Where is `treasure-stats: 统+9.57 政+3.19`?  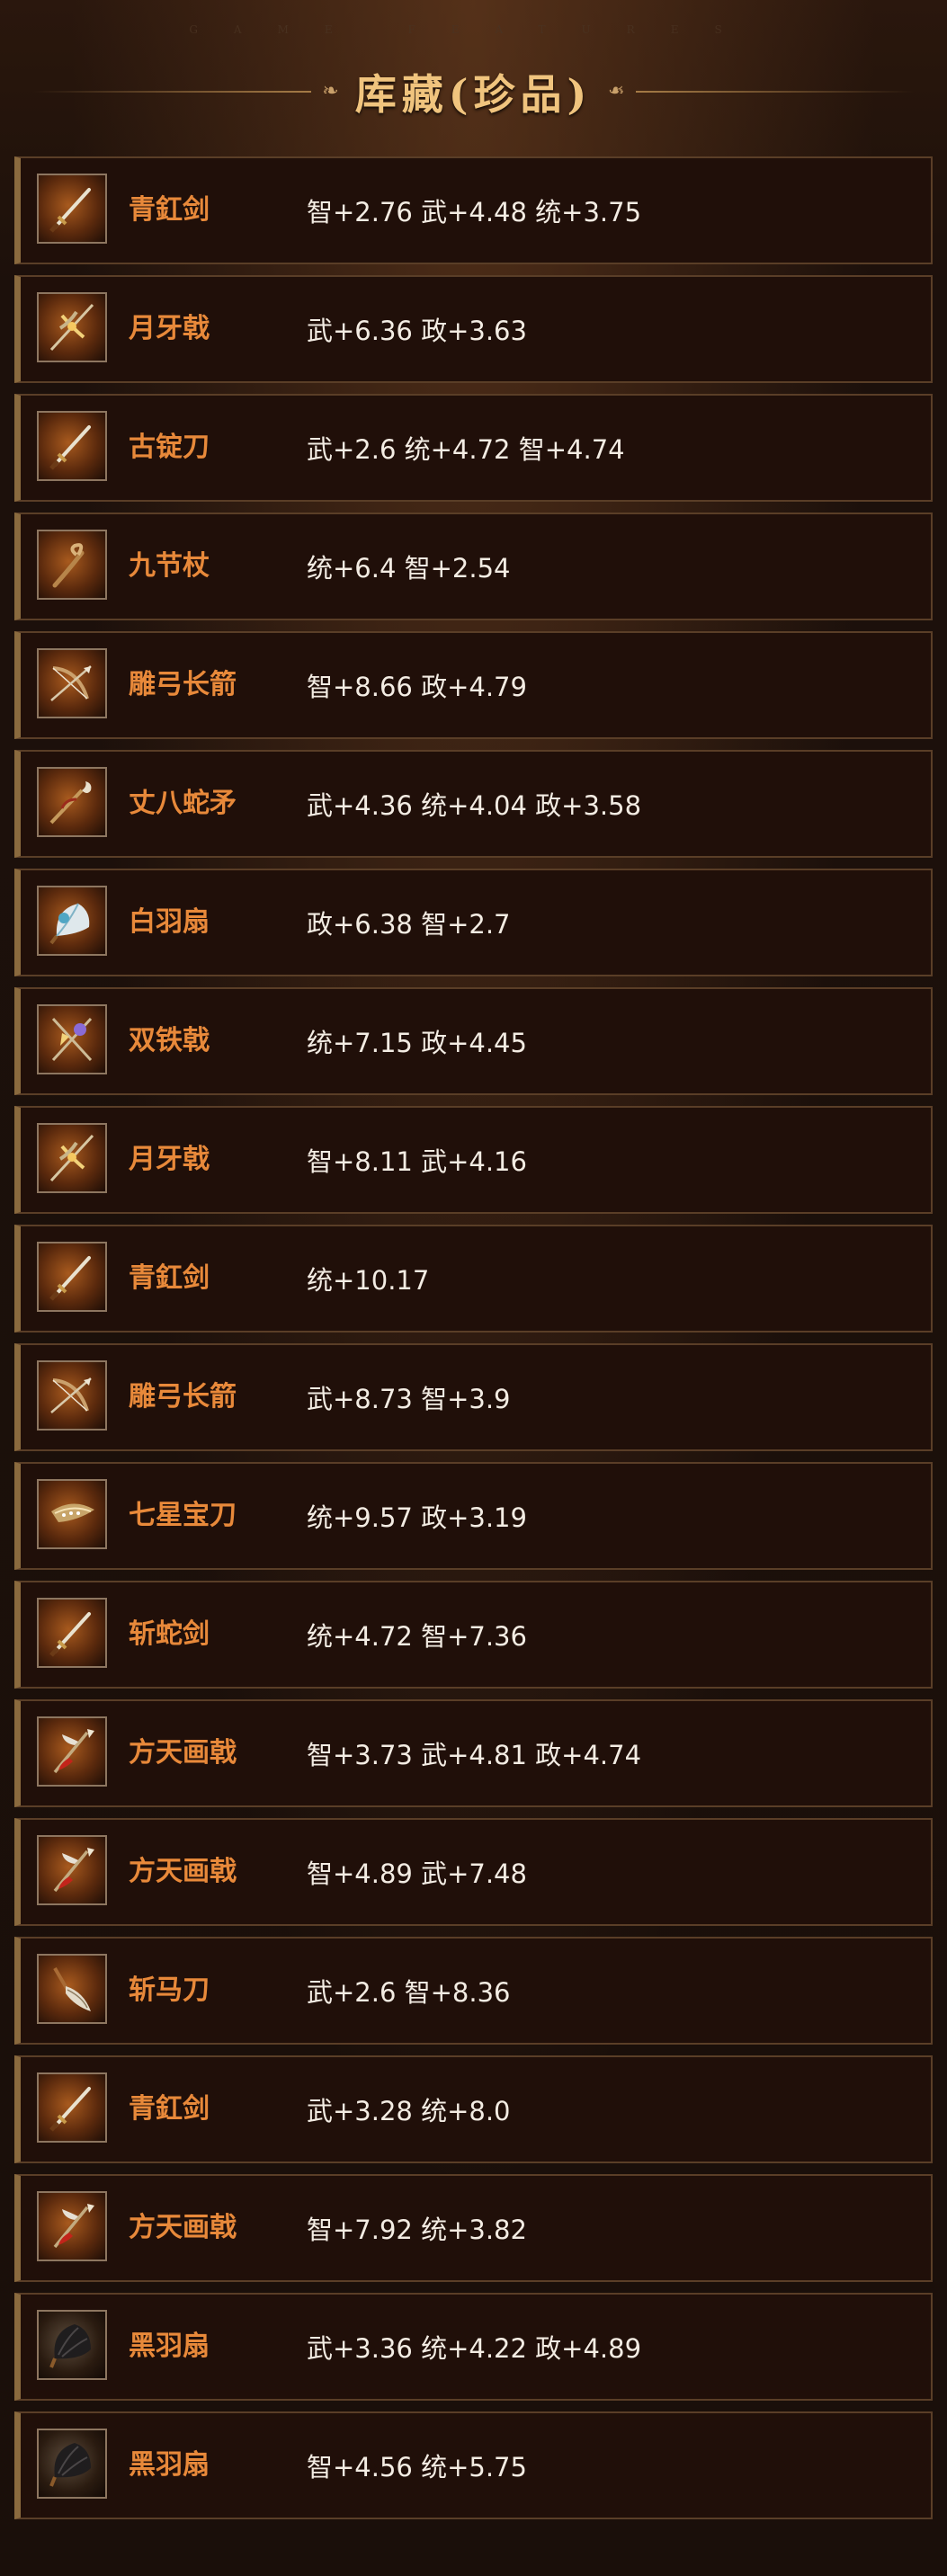
treasure-stats: 统+9.57 政+3.19 is located at coordinates (417, 1517).